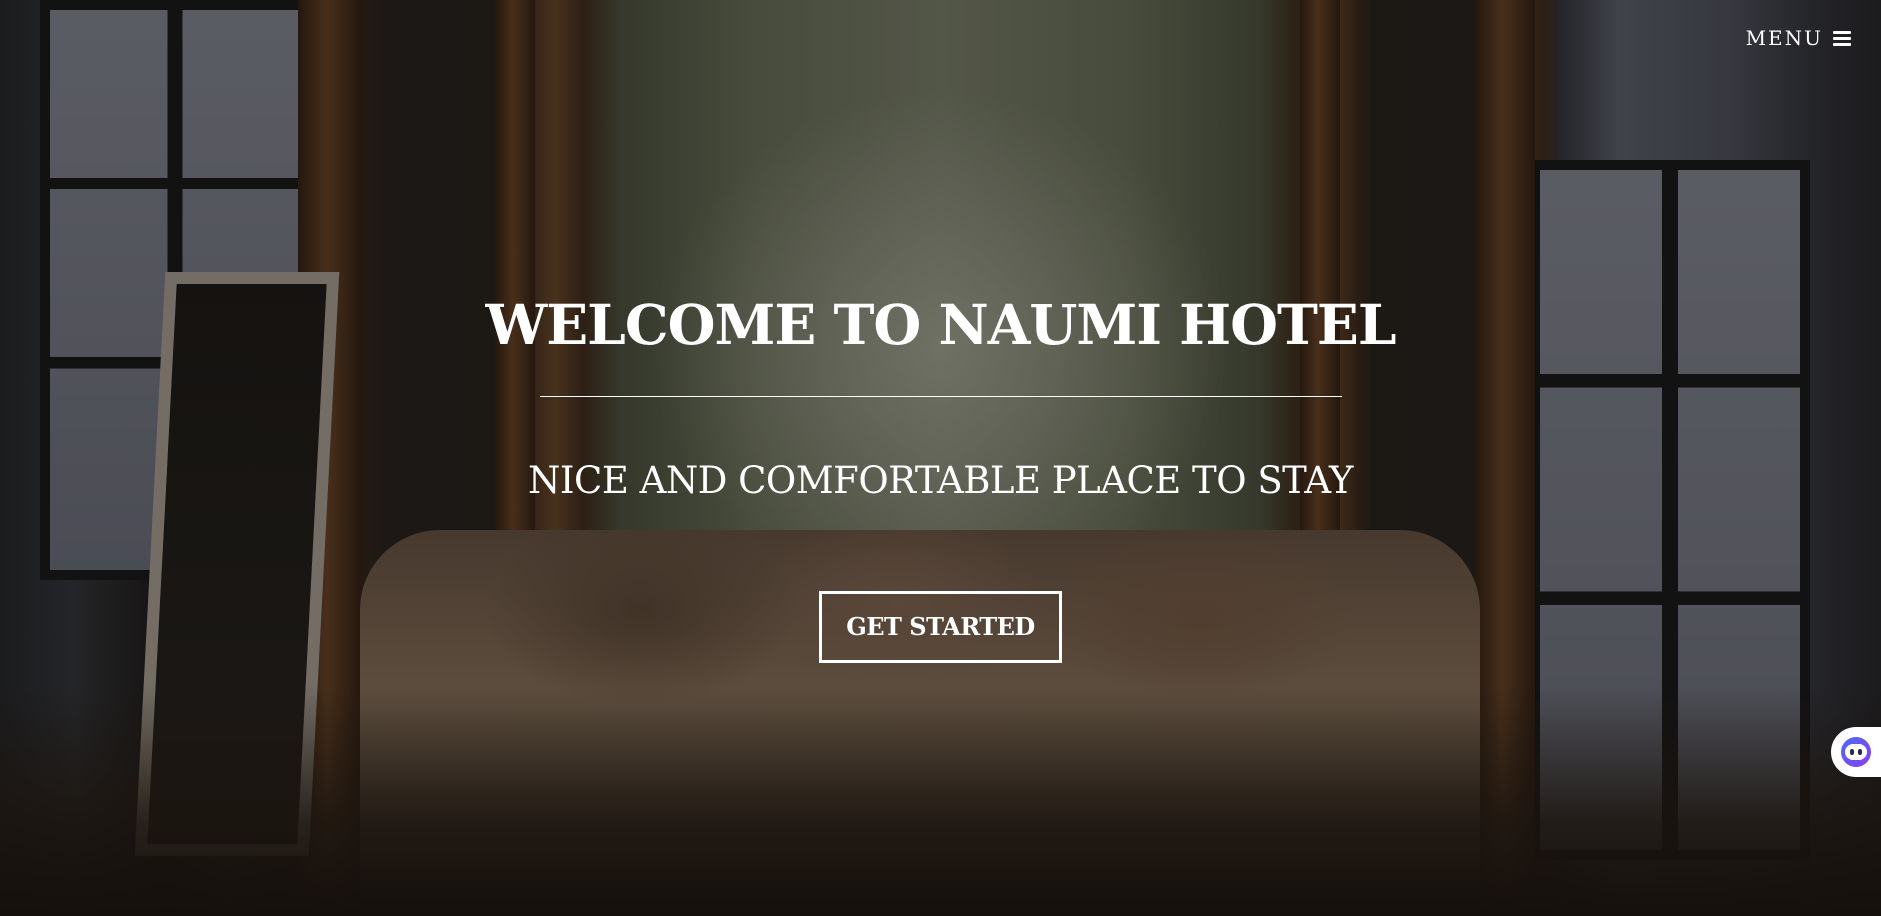 The height and width of the screenshot is (916, 1881). Describe the element at coordinates (940, 324) in the screenshot. I see `hero-title: WELCOME TO NAUMI HOTEL` at that location.